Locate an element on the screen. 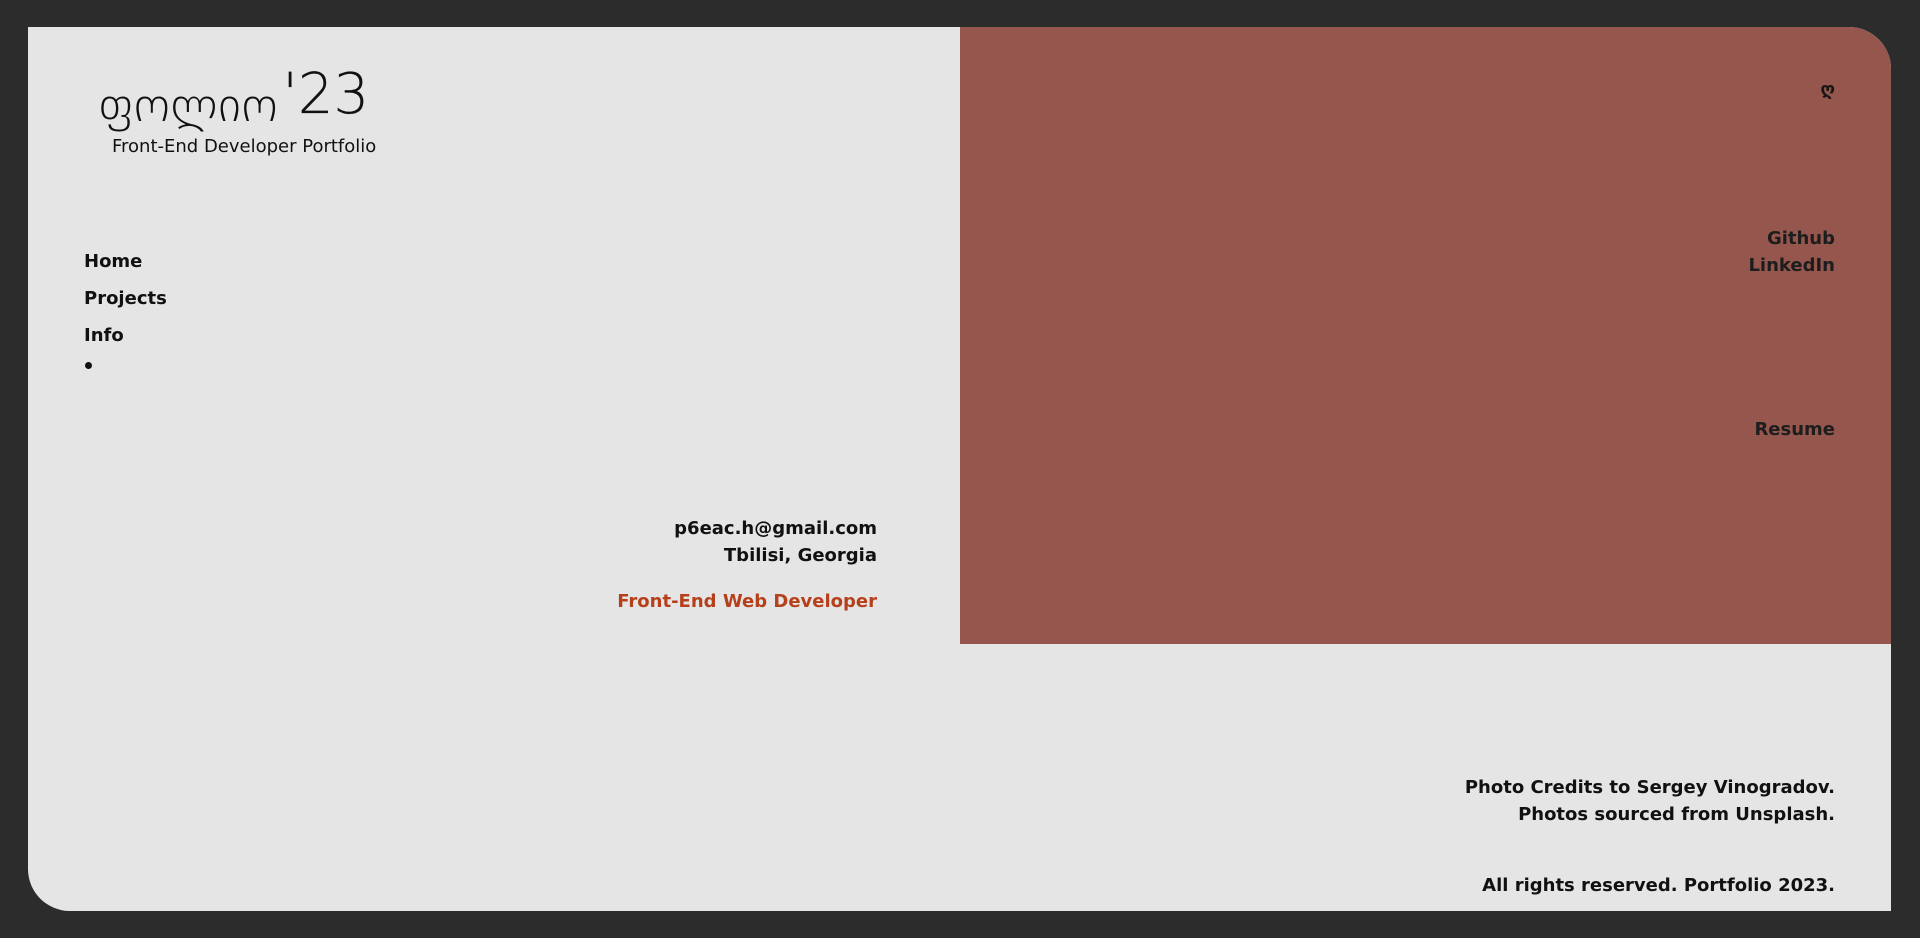  resume-block: Resume is located at coordinates (1794, 429).